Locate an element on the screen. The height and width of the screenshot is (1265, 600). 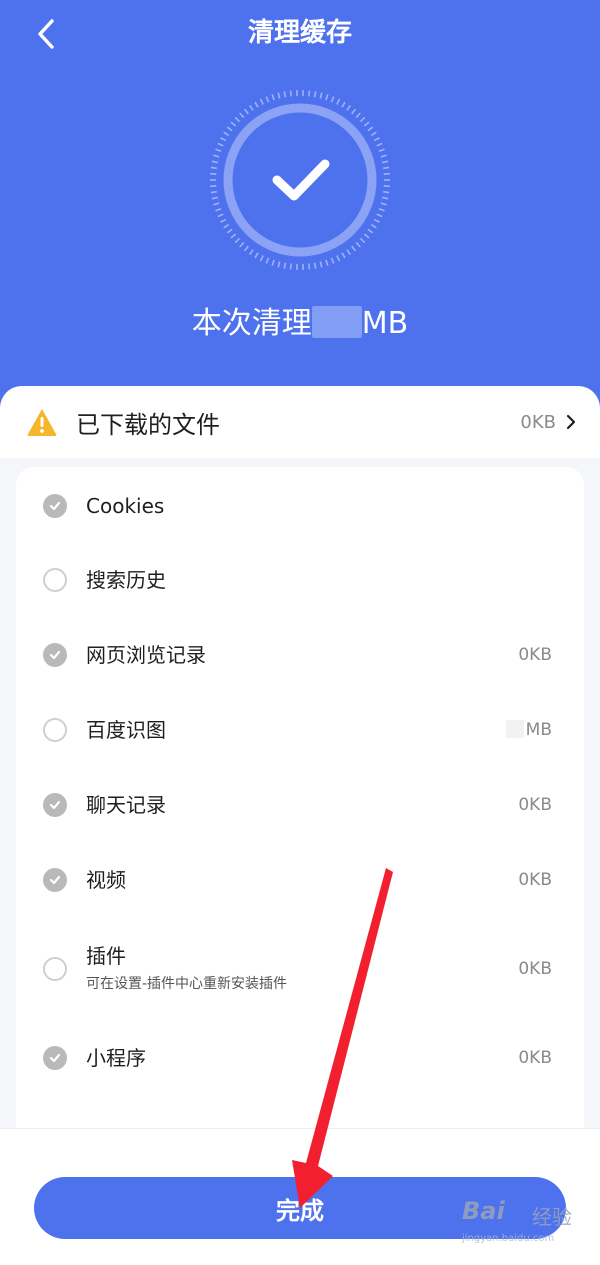
baidu-jingyan-watermark: Bai 经验 jingyan.baidu.com is located at coordinates (525, 1225).